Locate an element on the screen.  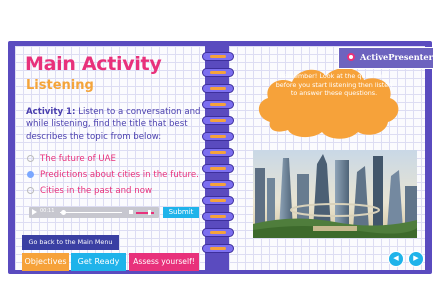
volume-handle is located at coordinates (149, 212).